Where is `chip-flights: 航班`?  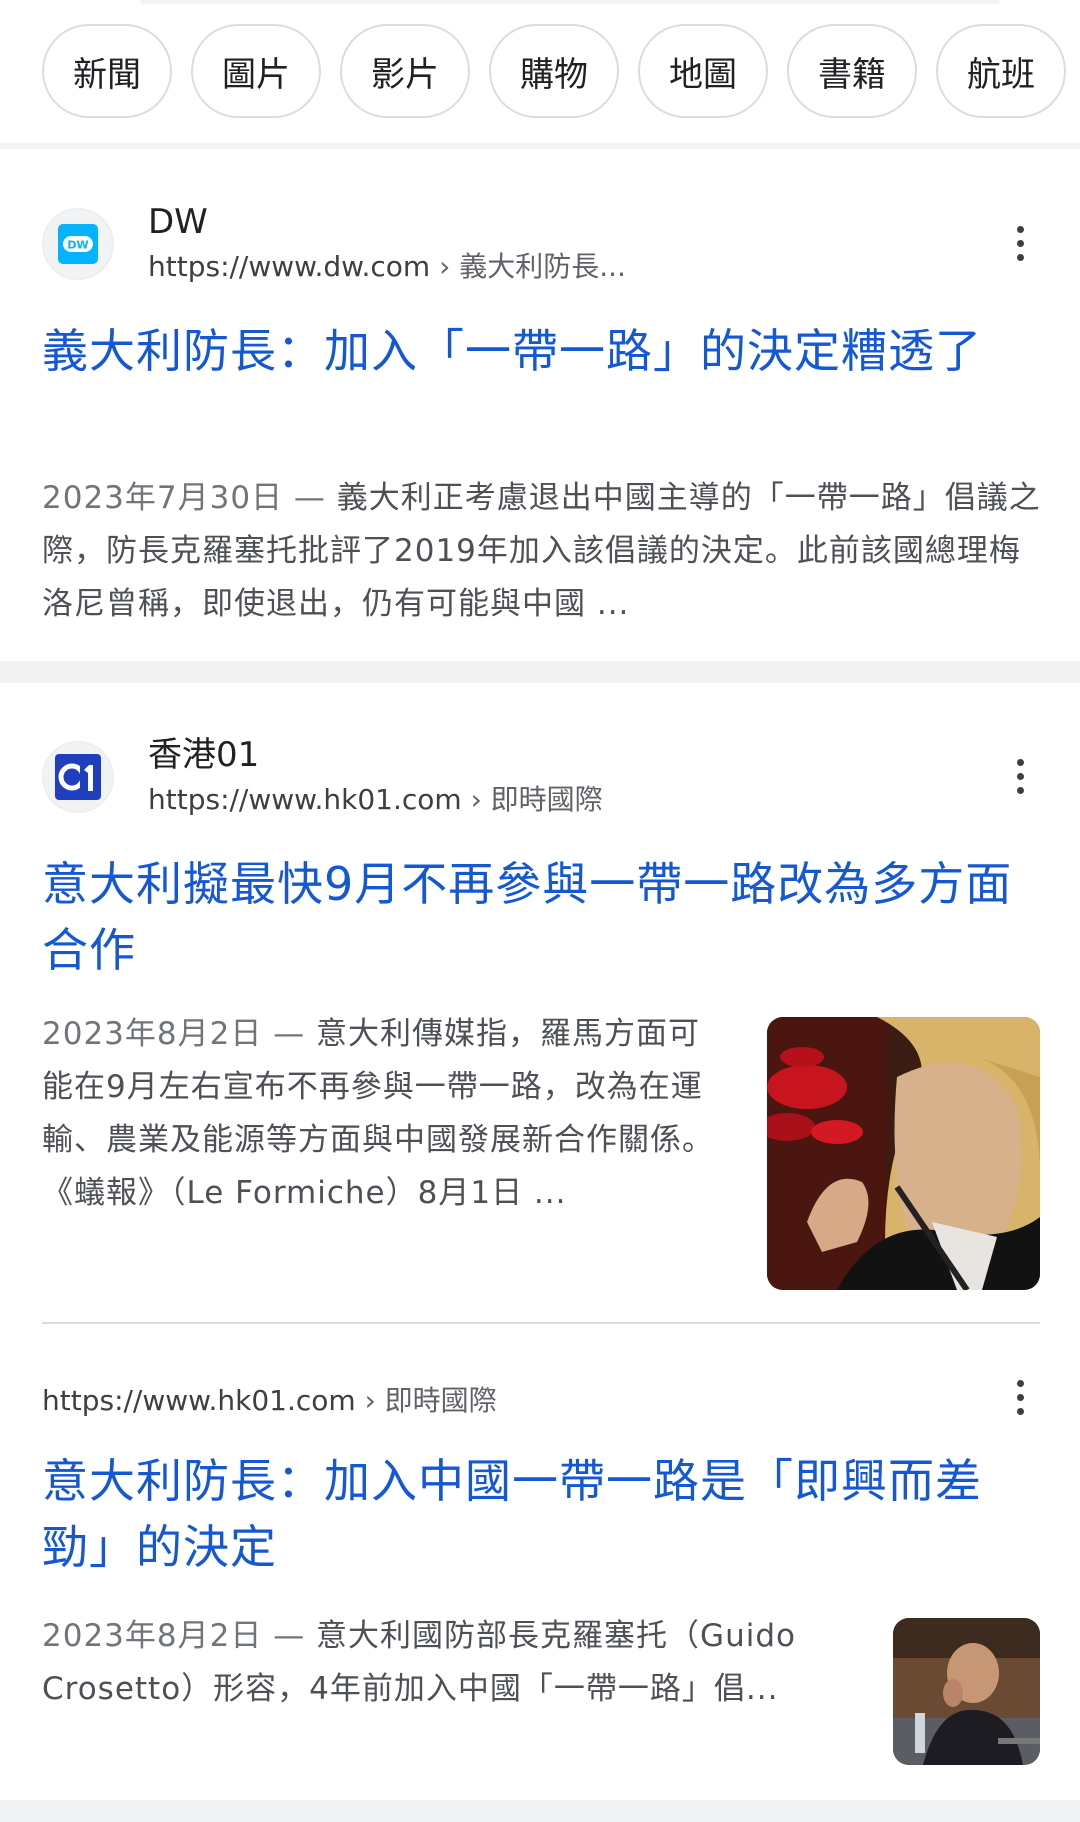
chip-flights: 航班 is located at coordinates (1001, 71).